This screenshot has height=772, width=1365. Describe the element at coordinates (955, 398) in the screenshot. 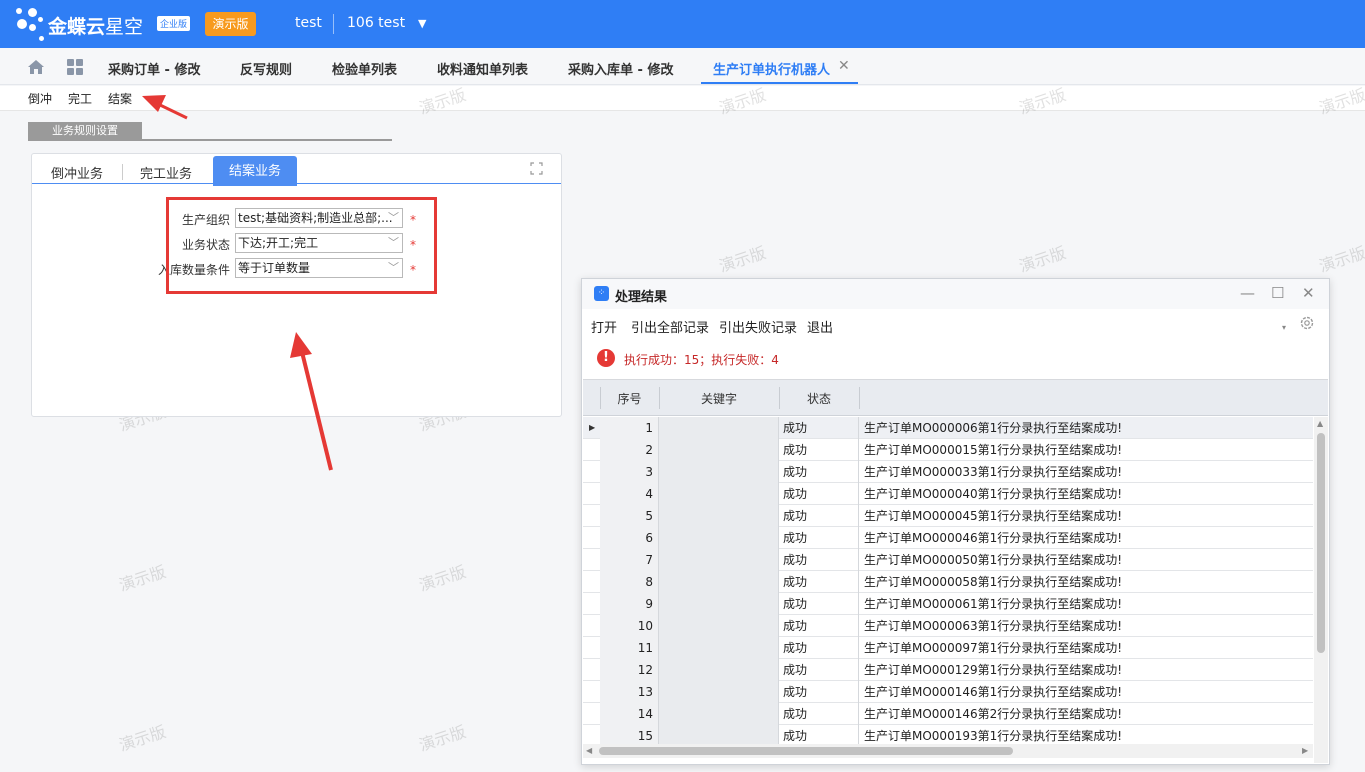

I see `grid-header: 序号 关键字 状态` at that location.